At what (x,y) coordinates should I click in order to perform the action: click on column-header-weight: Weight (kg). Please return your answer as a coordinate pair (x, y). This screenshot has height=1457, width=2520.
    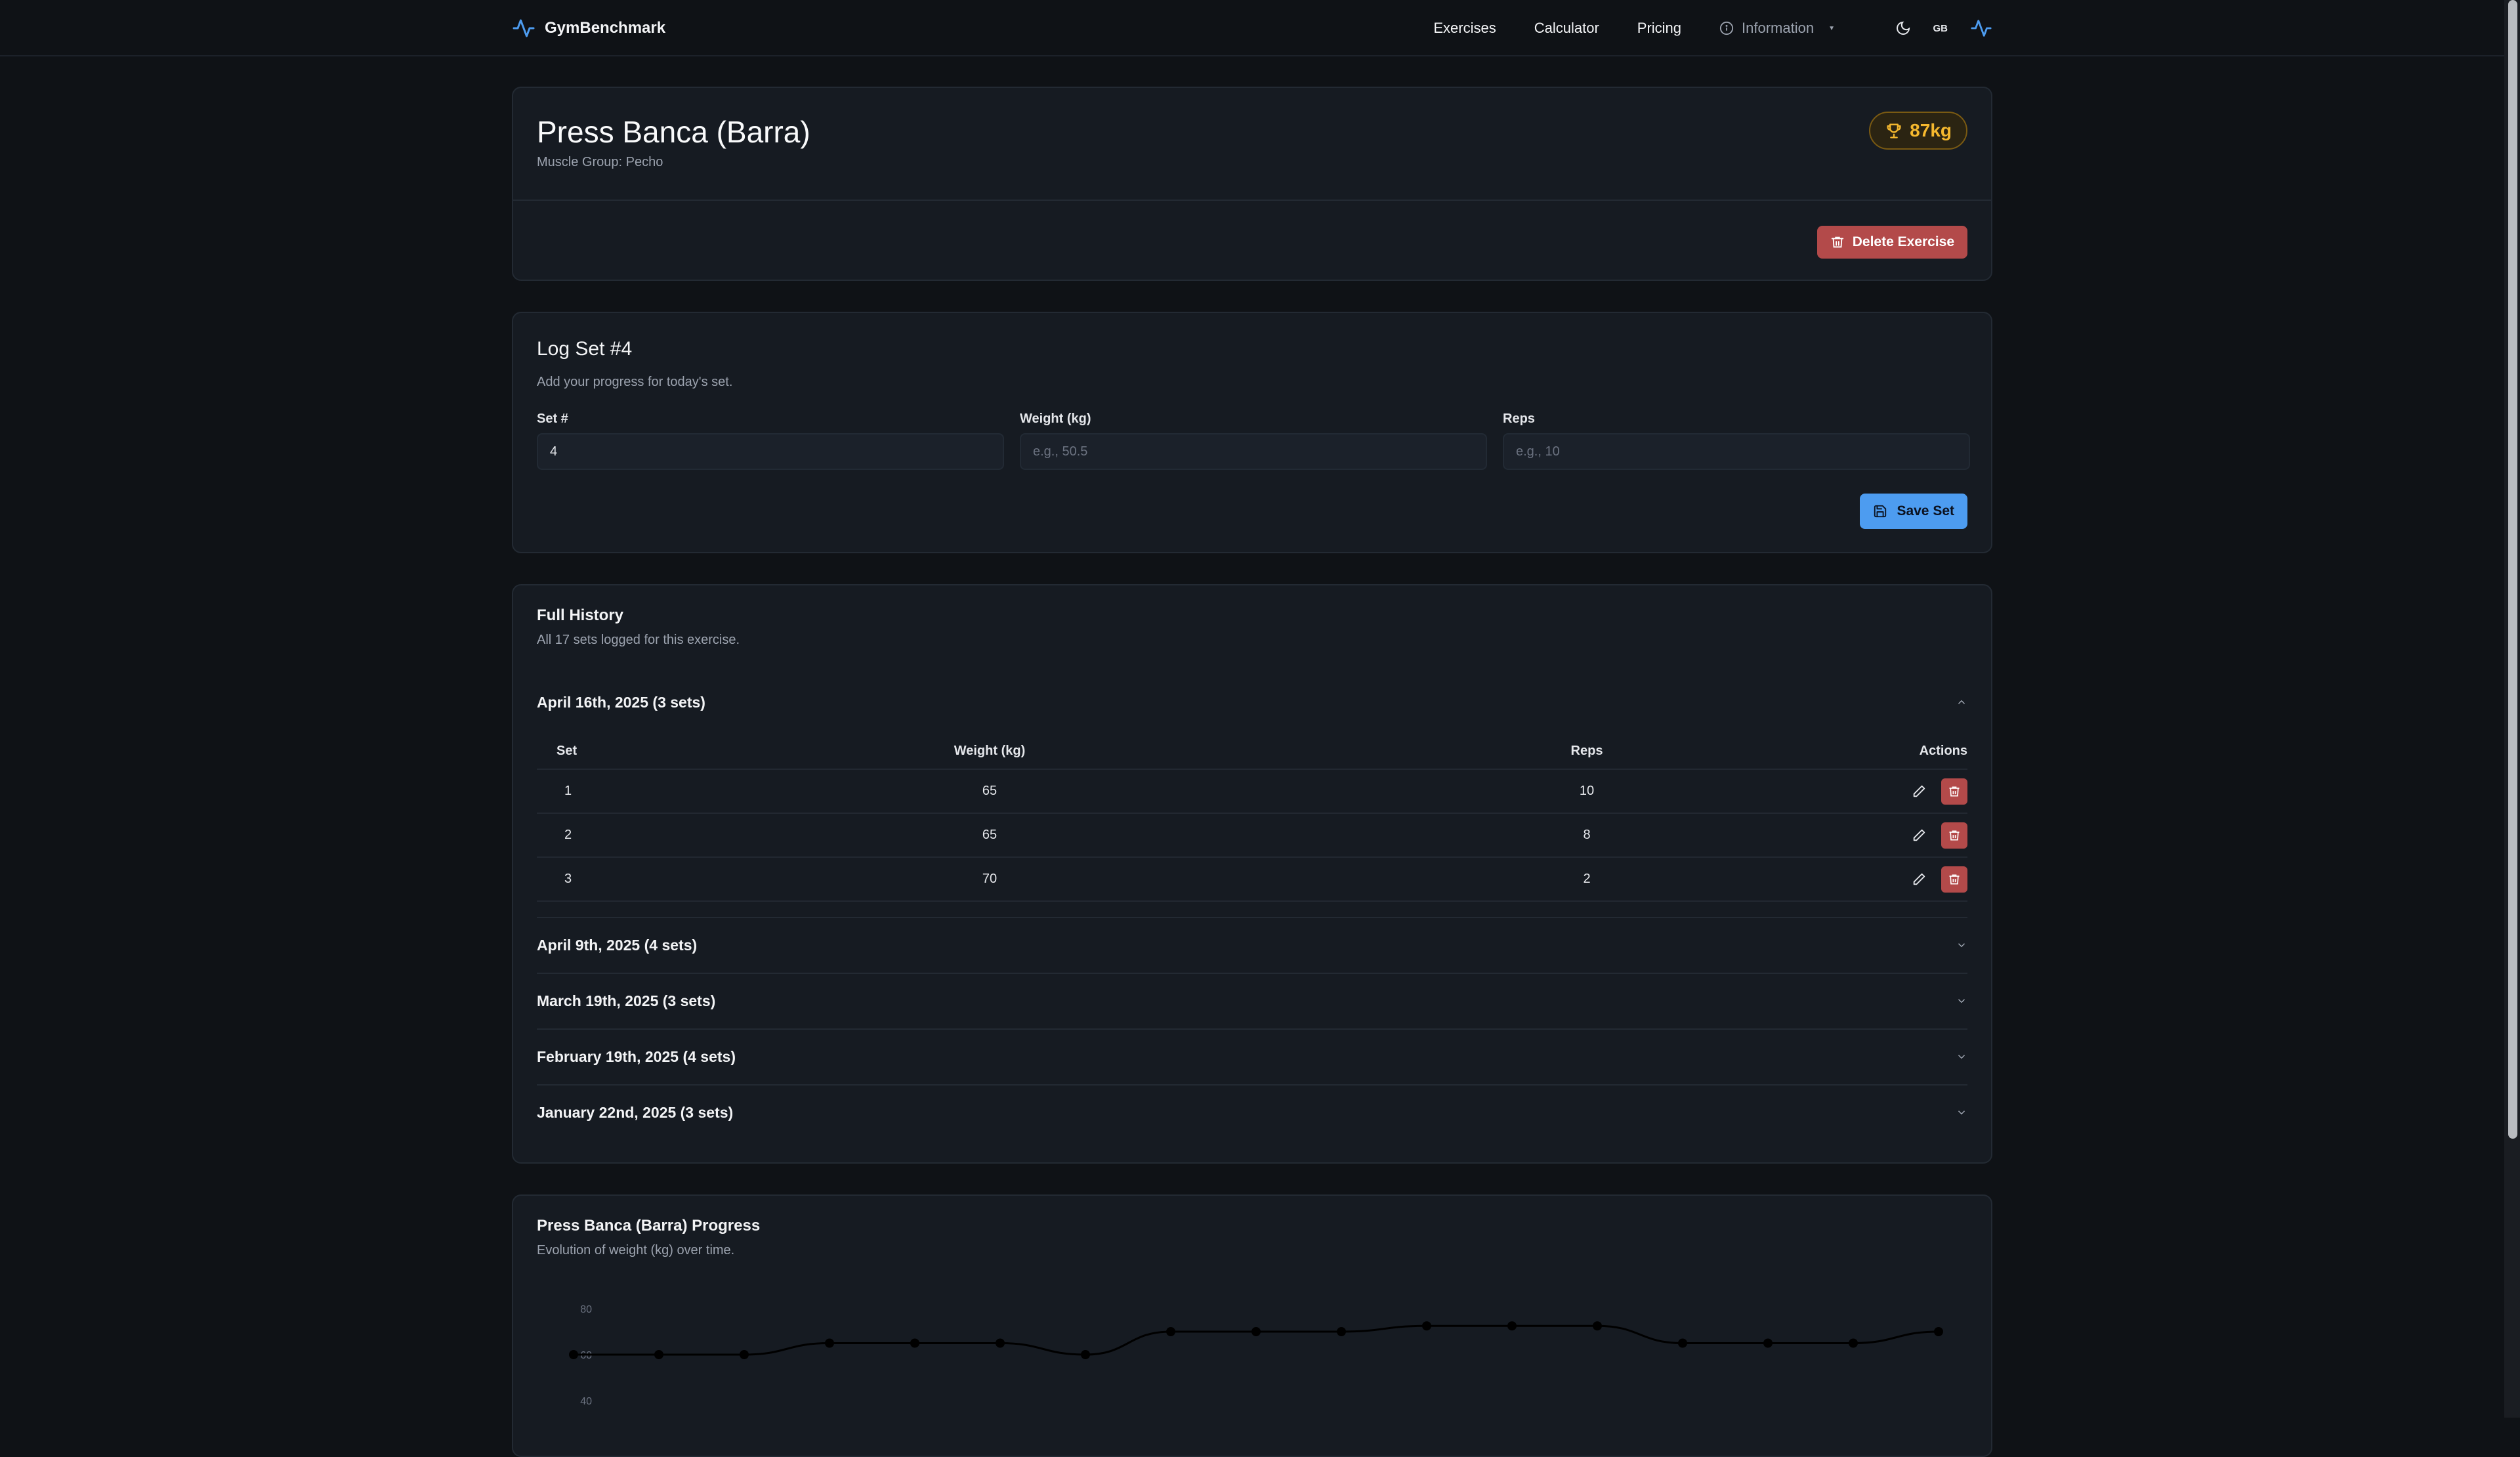
    Looking at the image, I should click on (990, 750).